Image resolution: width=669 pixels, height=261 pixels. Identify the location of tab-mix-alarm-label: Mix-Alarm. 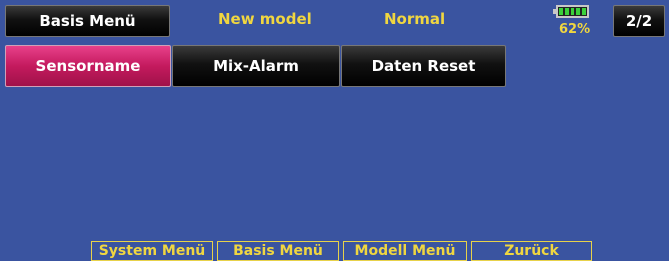
(256, 66).